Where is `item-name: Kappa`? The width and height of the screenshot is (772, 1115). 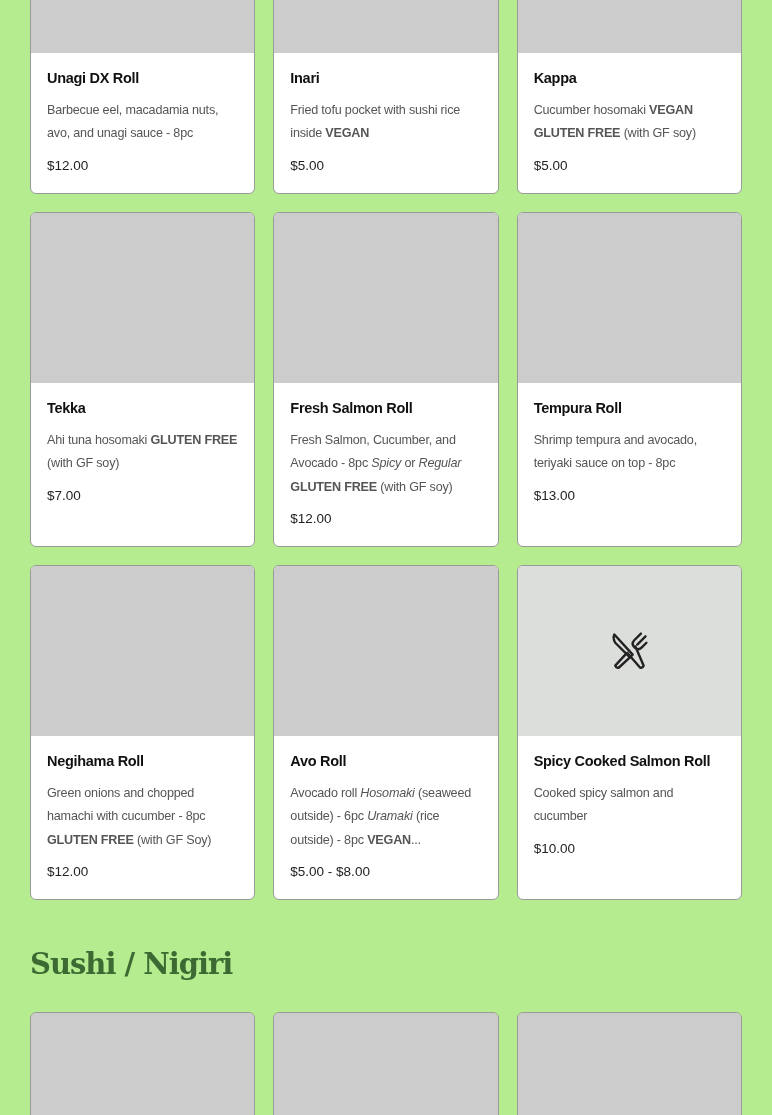
item-name: Kappa is located at coordinates (555, 78).